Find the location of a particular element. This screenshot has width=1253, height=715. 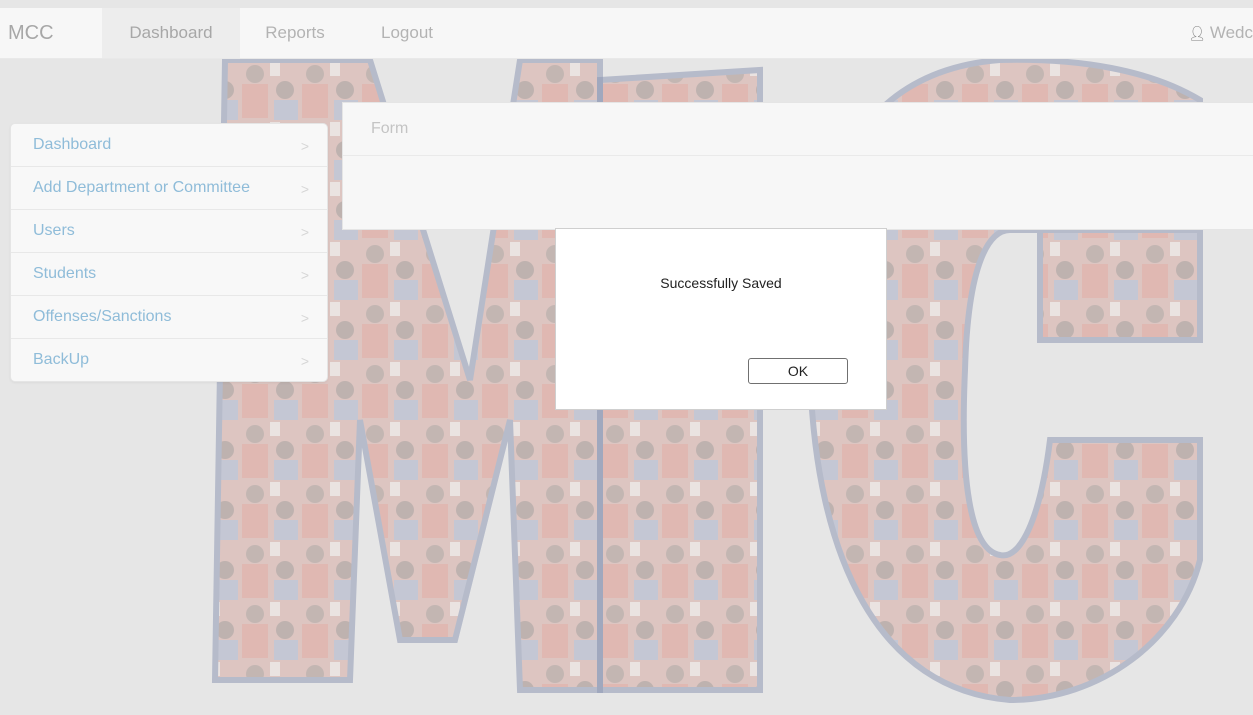

alert-dialog: Successfully Saved OK is located at coordinates (721, 319).